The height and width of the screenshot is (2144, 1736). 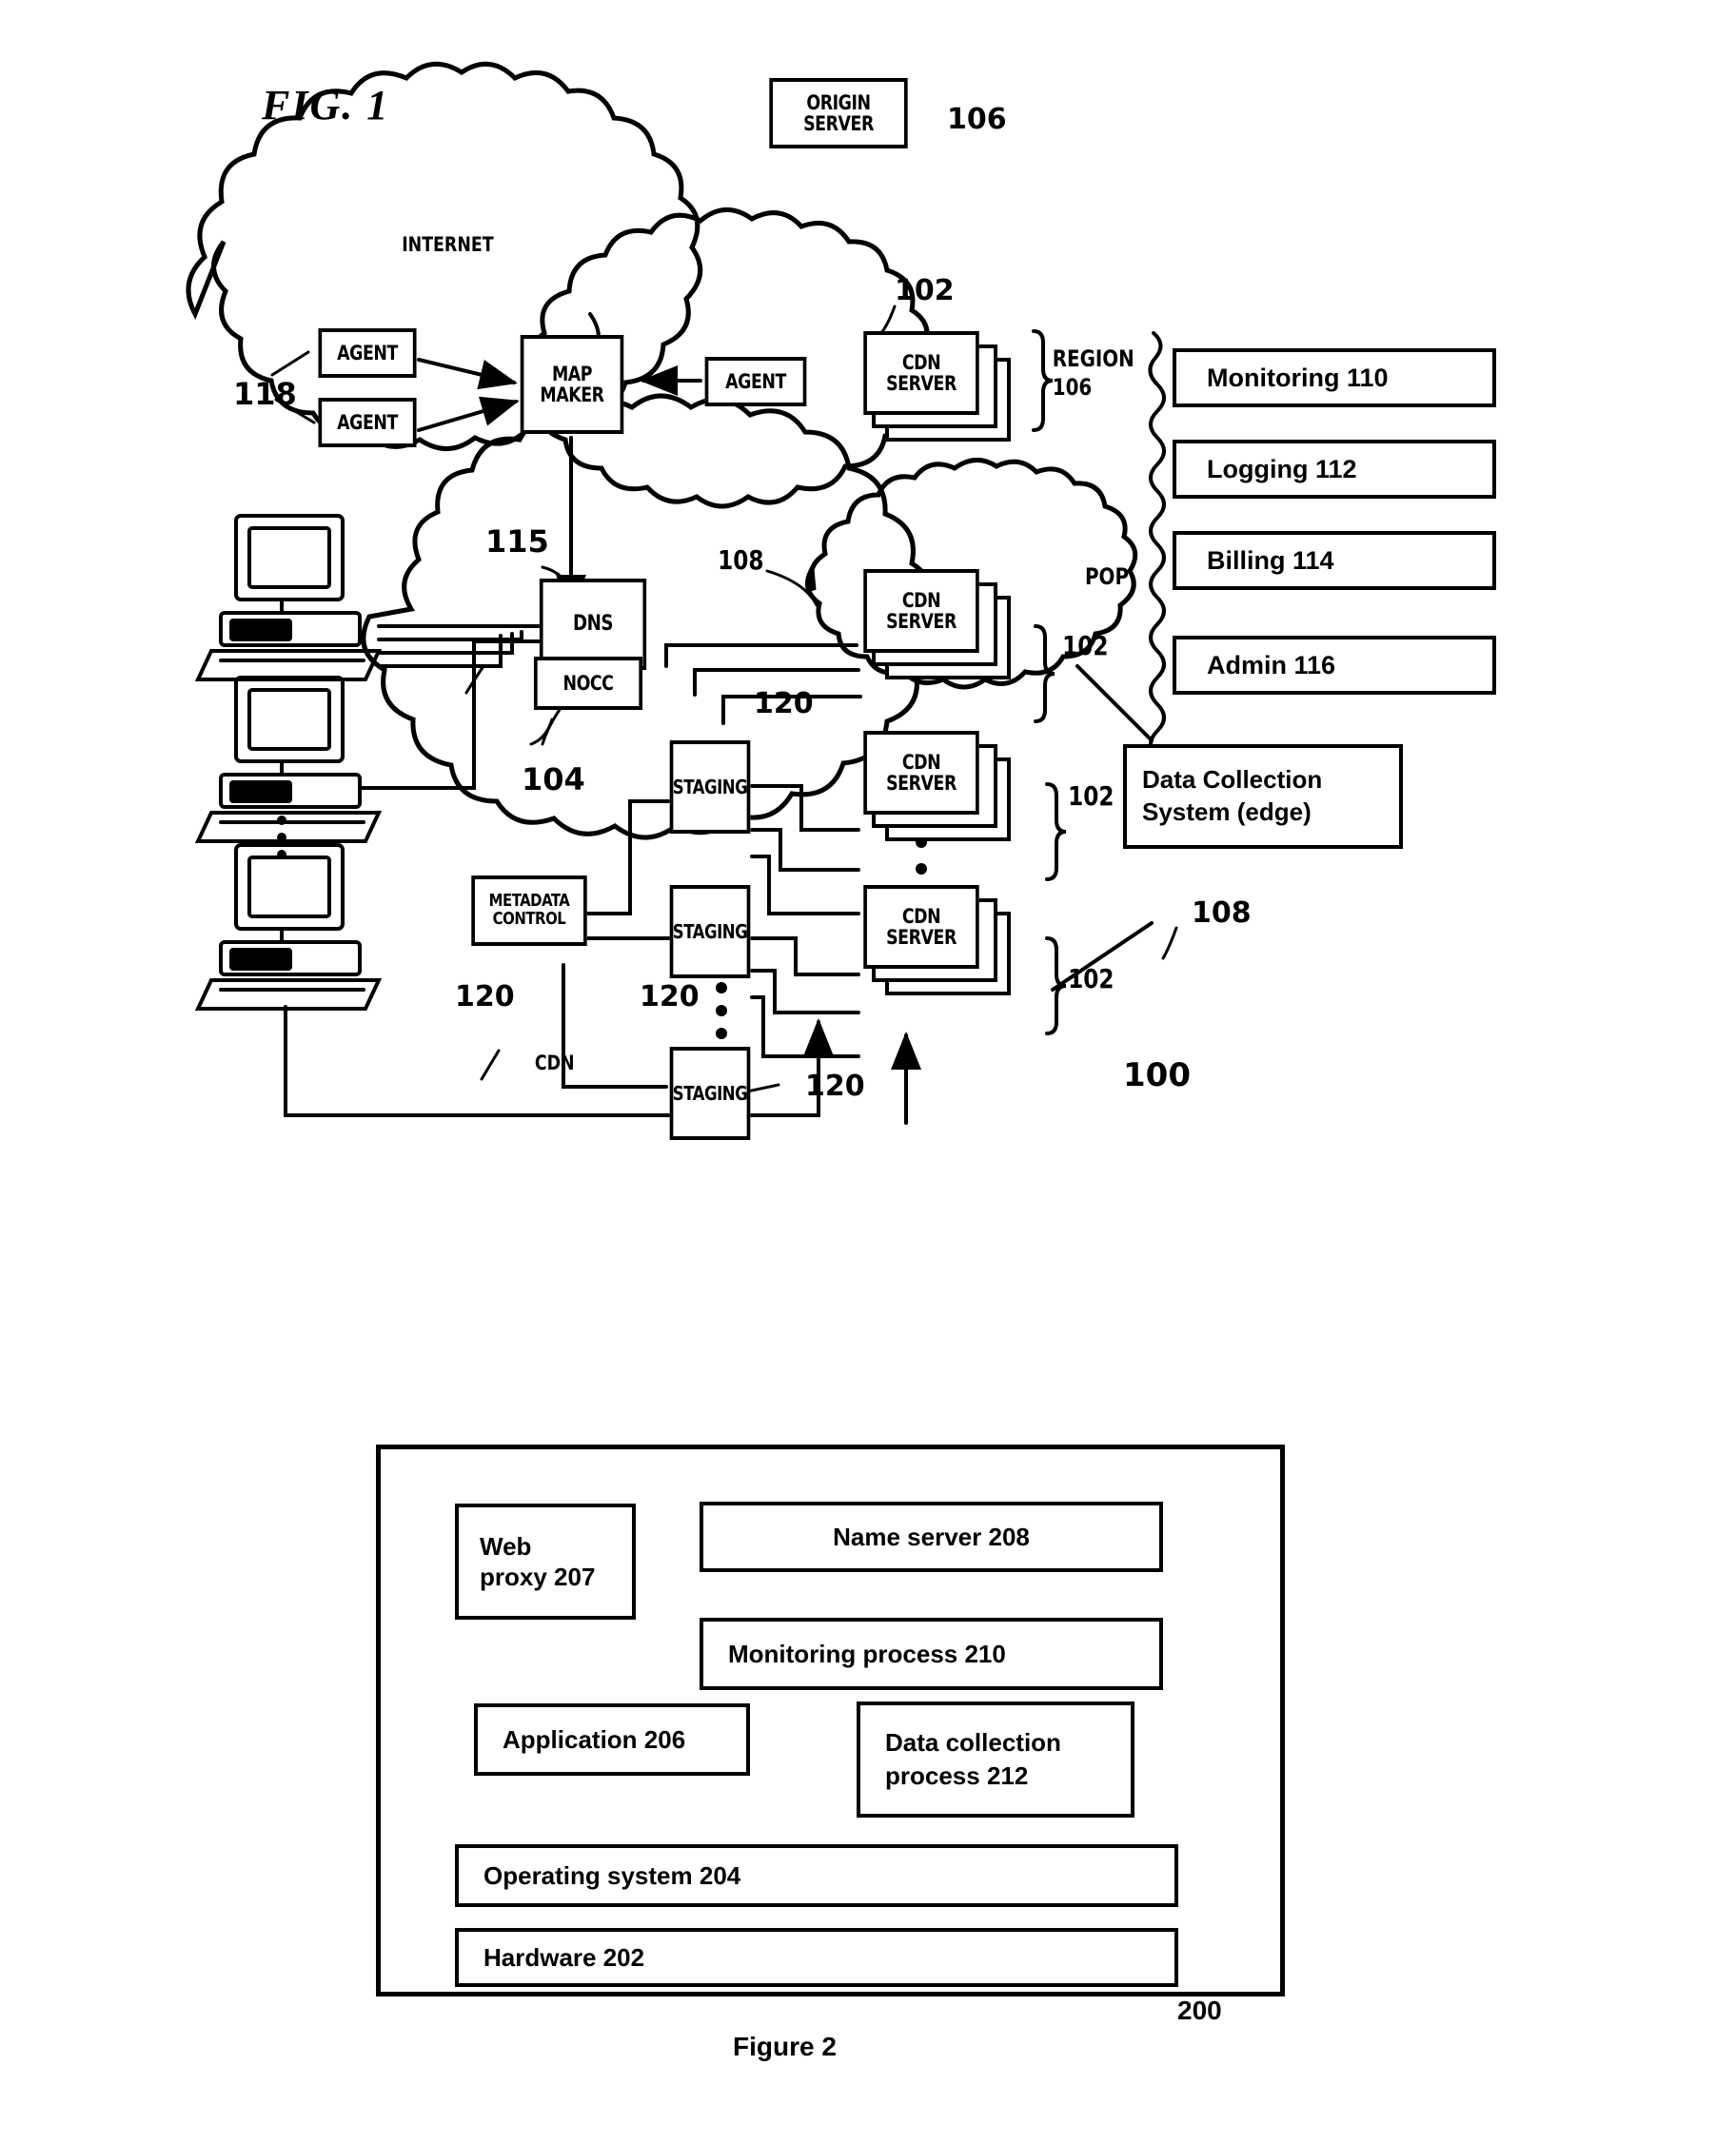 What do you see at coordinates (1085, 645) in the screenshot?
I see `ref-102-pop: 102` at bounding box center [1085, 645].